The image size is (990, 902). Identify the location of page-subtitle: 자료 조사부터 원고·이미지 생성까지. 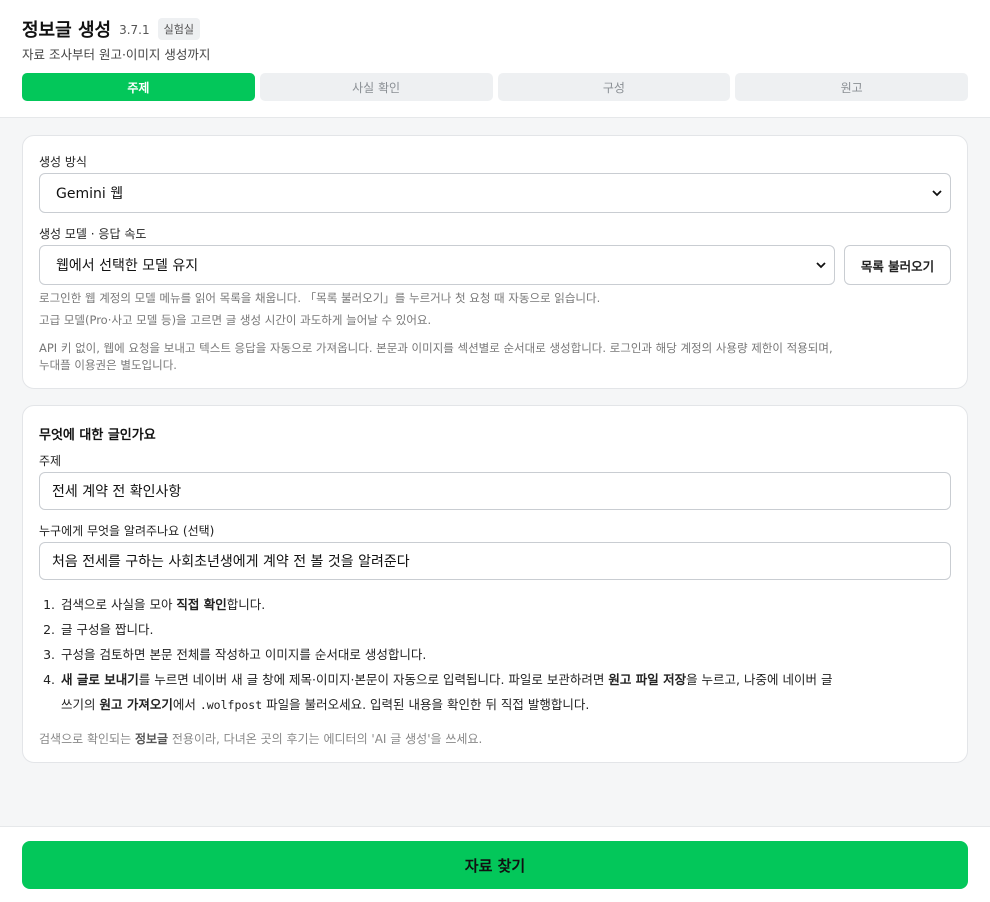
(116, 54).